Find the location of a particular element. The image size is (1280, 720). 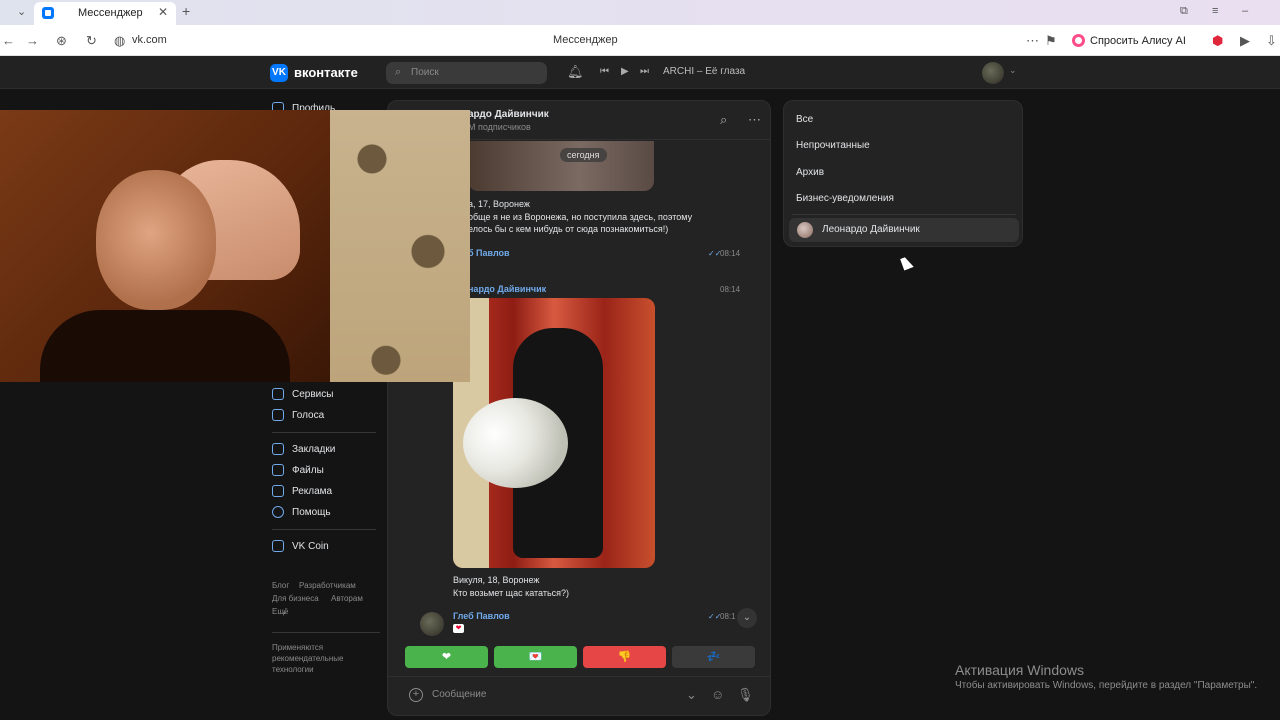

sidebar-item-files: Файлы is located at coordinates (298, 470).